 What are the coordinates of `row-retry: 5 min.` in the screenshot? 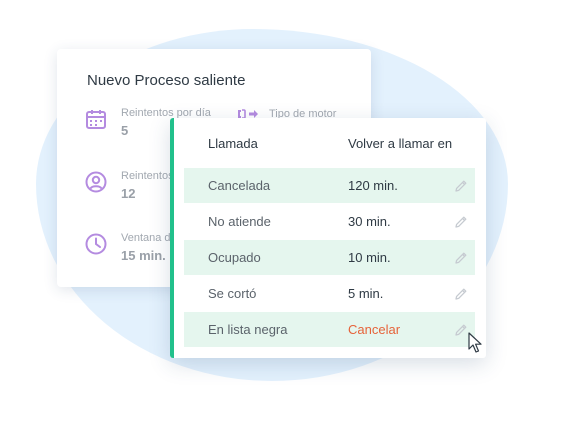 It's located at (366, 293).